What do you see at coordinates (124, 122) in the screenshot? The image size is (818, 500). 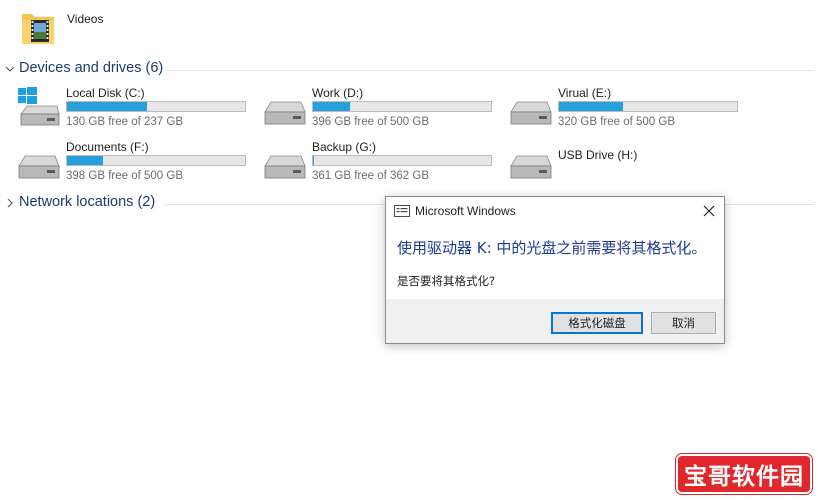 I see `drive-free-space: 130 GB free of 237 GB` at bounding box center [124, 122].